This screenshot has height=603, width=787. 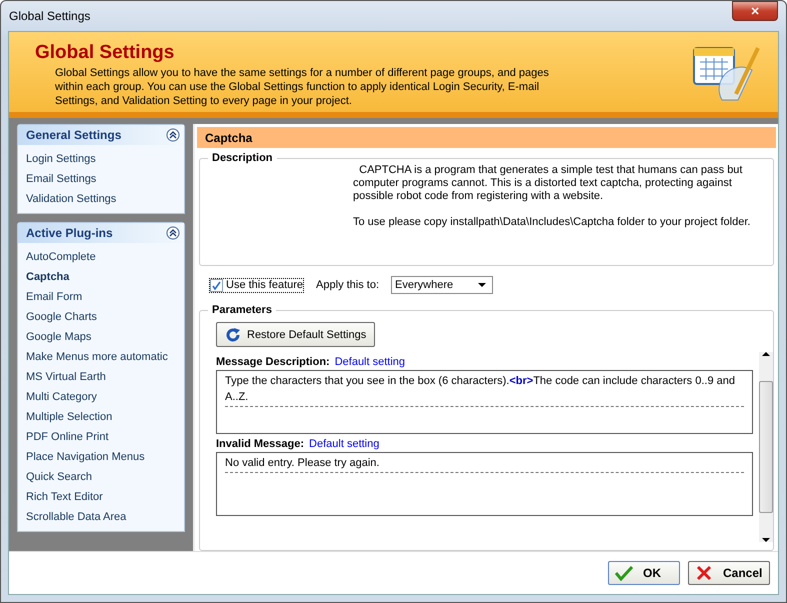 I want to click on sidebar-item: Multi Category, so click(x=105, y=397).